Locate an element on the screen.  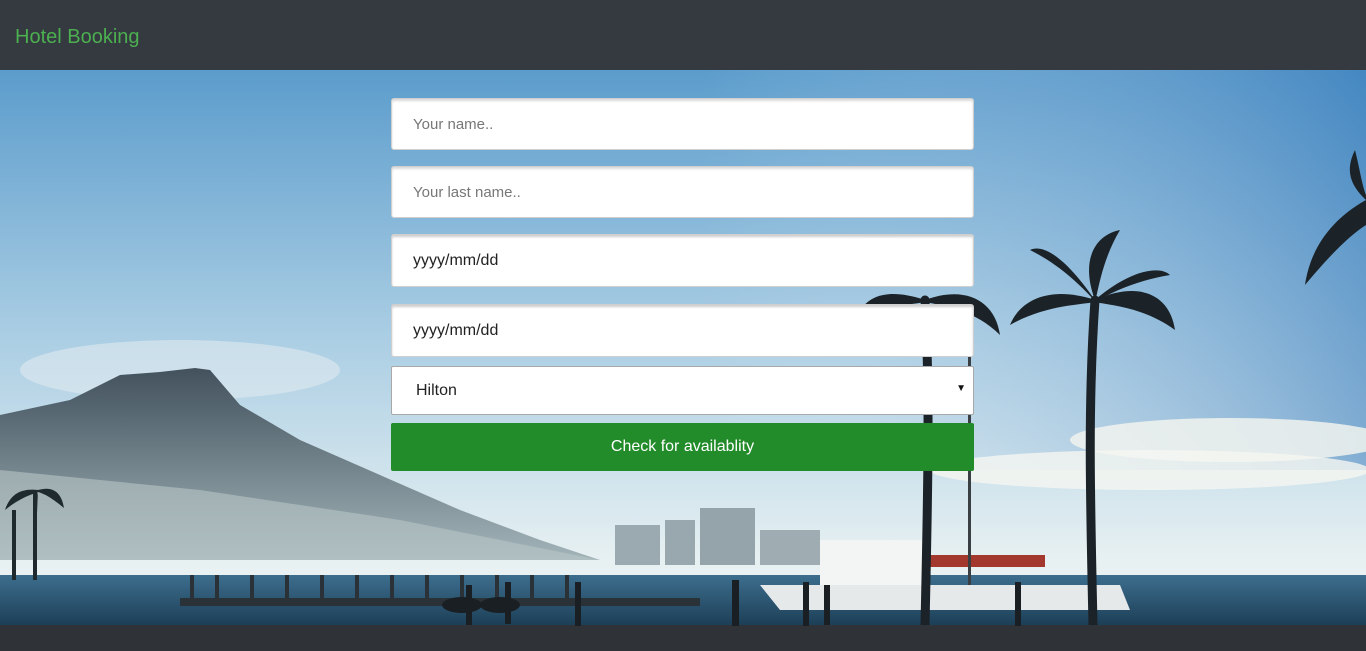
last-name-input is located at coordinates (682, 192).